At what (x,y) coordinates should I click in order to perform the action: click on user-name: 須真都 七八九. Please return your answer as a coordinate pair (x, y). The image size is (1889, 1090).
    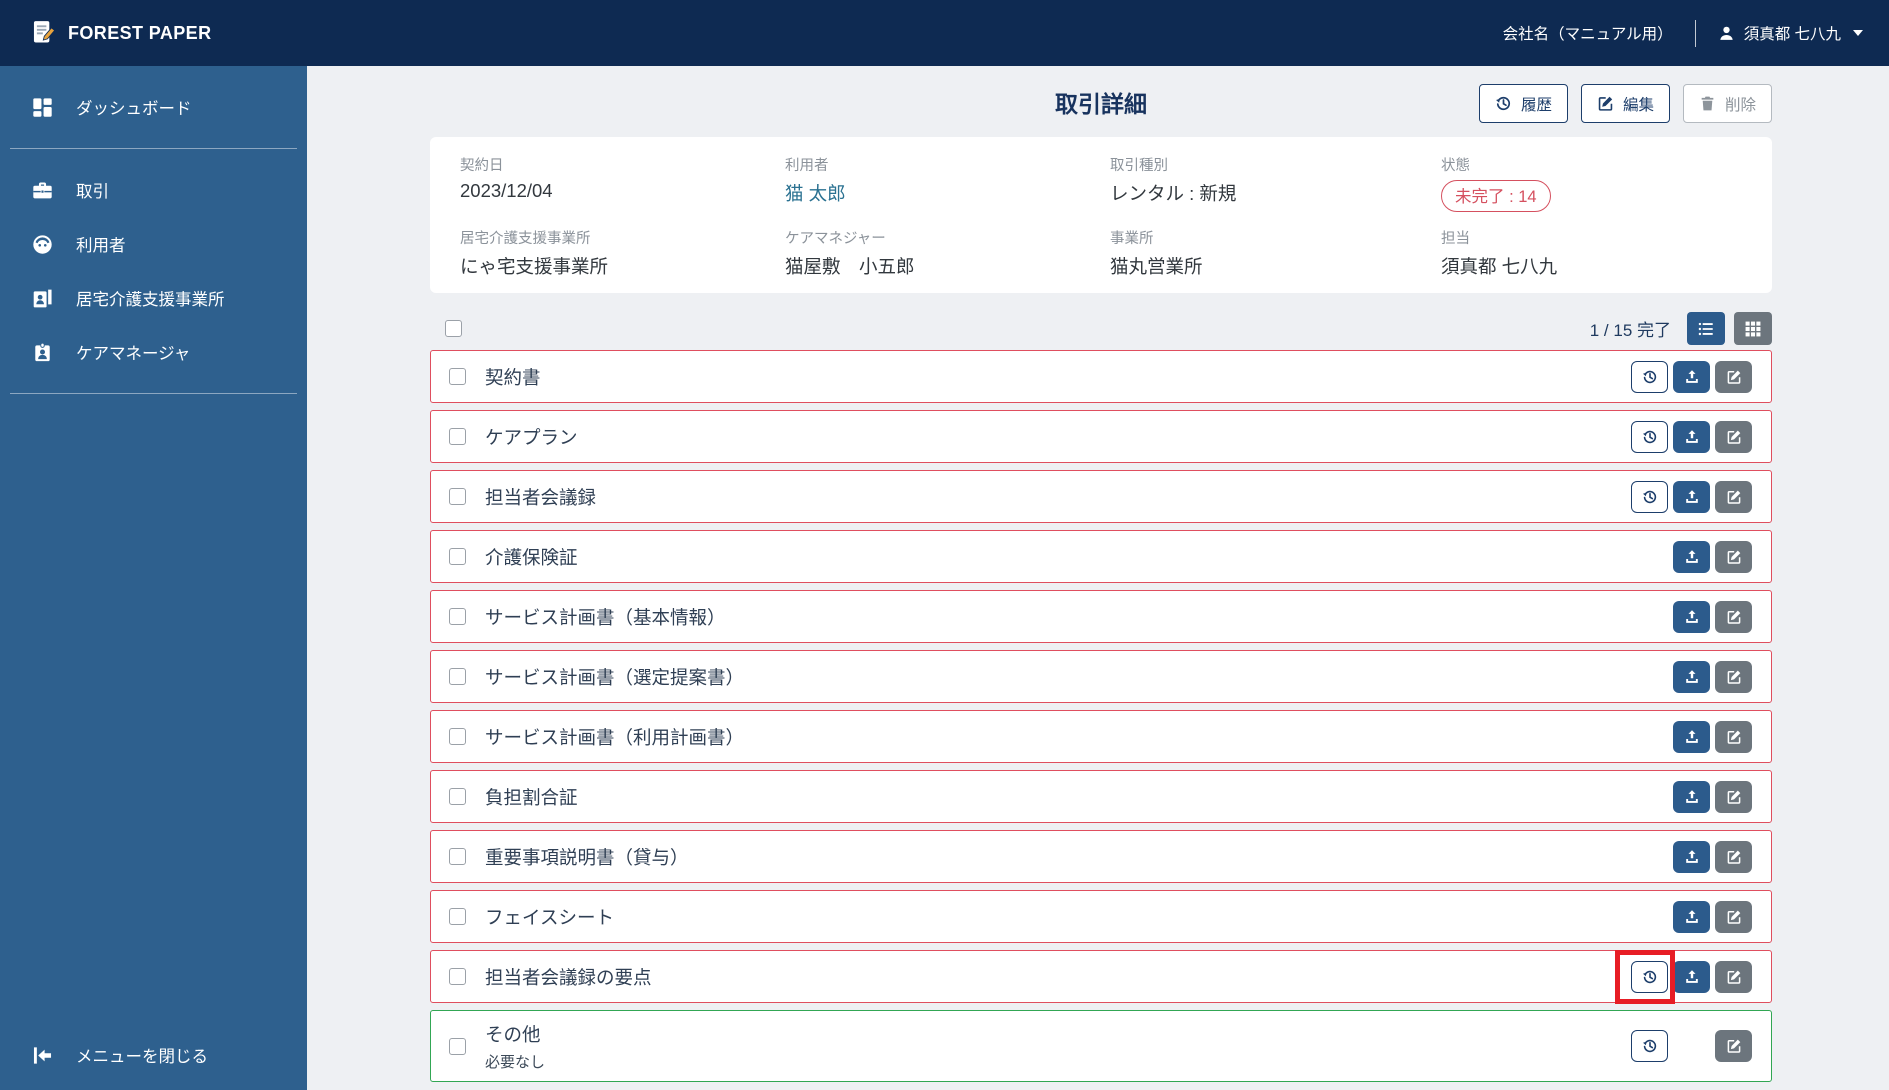
    Looking at the image, I should click on (1792, 34).